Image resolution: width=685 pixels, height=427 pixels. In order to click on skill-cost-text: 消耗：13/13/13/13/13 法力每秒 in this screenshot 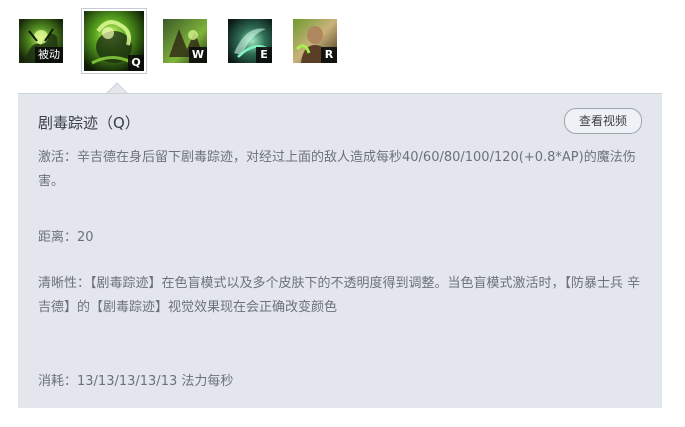, I will do `click(136, 381)`.